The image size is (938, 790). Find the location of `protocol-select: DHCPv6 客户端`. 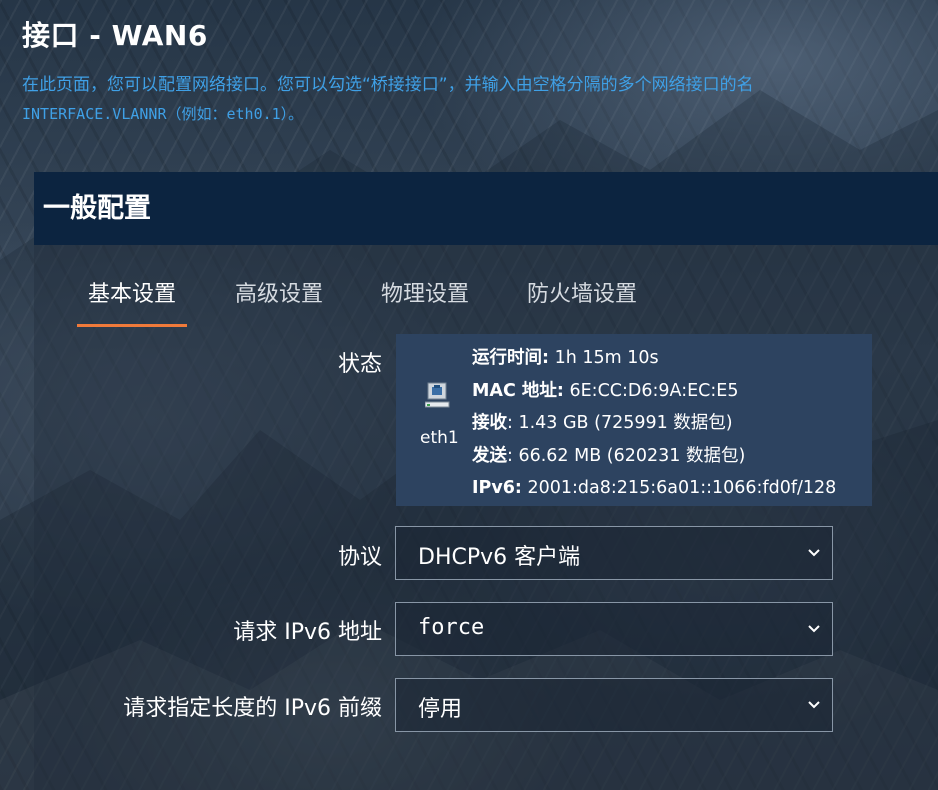

protocol-select: DHCPv6 客户端 is located at coordinates (614, 553).